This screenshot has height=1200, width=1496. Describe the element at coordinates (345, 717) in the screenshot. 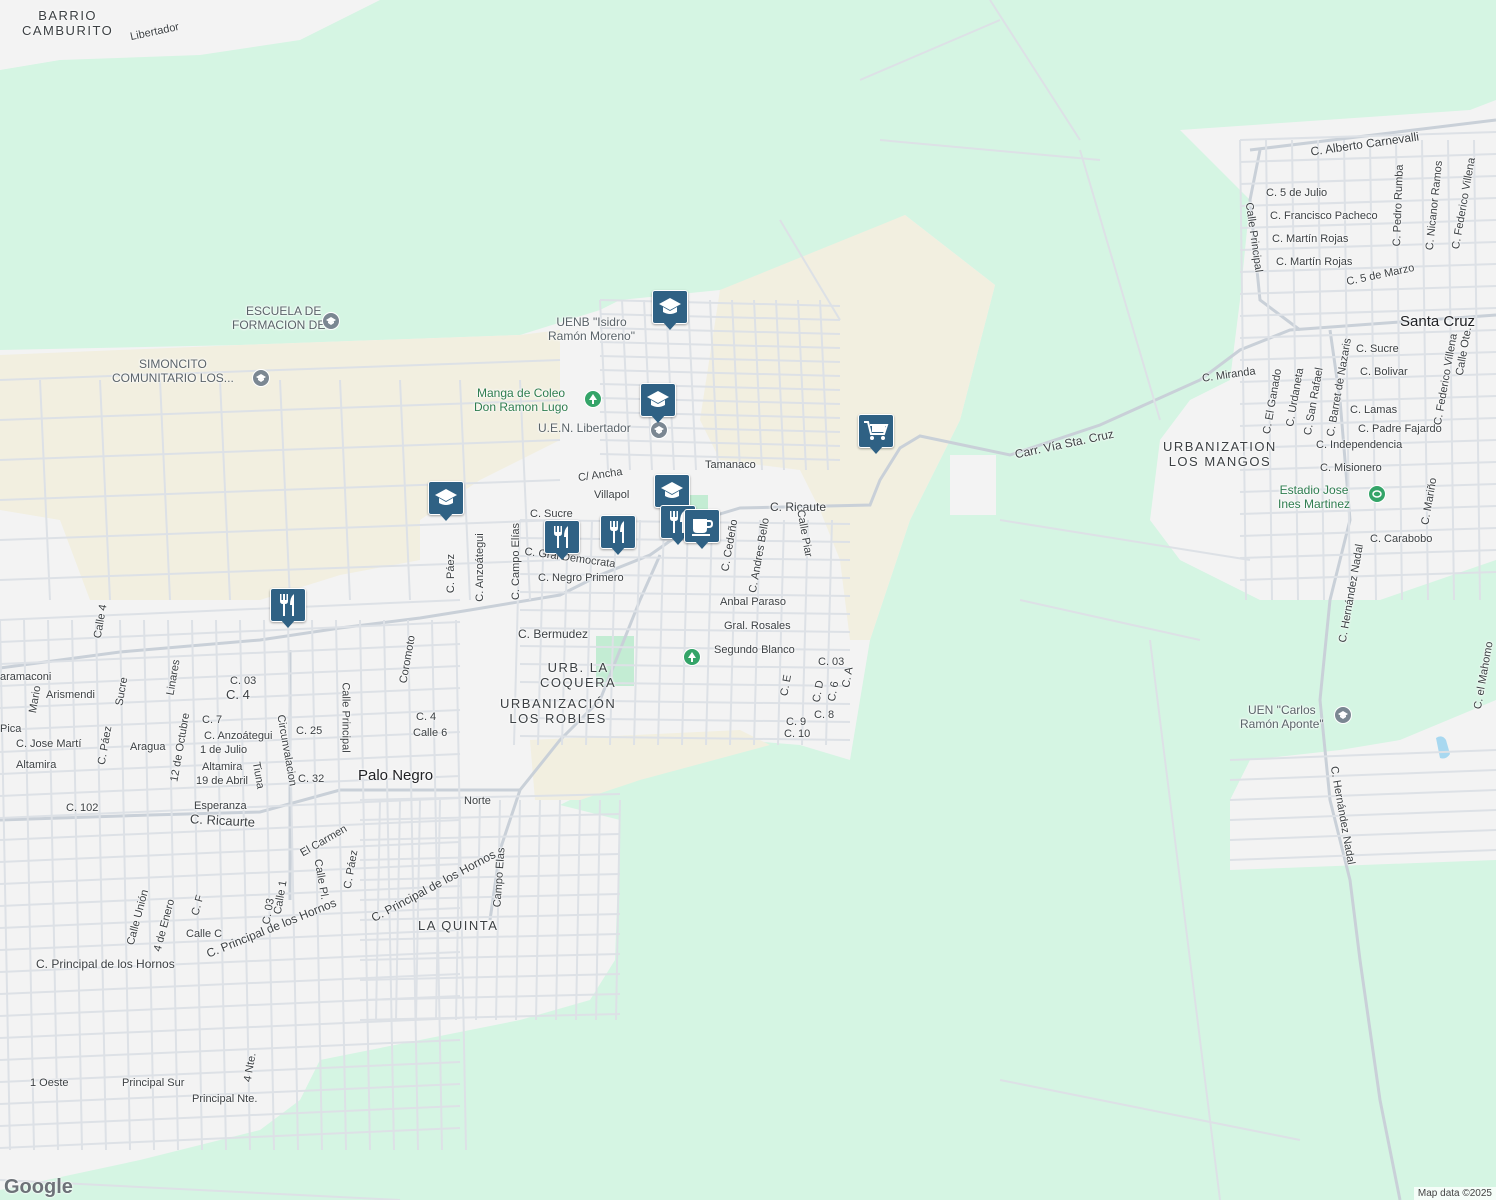

I see `street-label: Calle Principal` at that location.